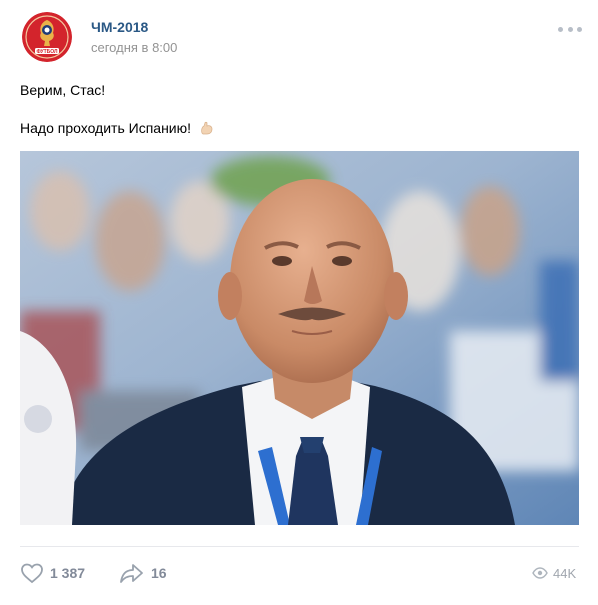 Image resolution: width=598 pixels, height=605 pixels. I want to click on avatar-logo-text: ФУТБОЛ, so click(47, 52).